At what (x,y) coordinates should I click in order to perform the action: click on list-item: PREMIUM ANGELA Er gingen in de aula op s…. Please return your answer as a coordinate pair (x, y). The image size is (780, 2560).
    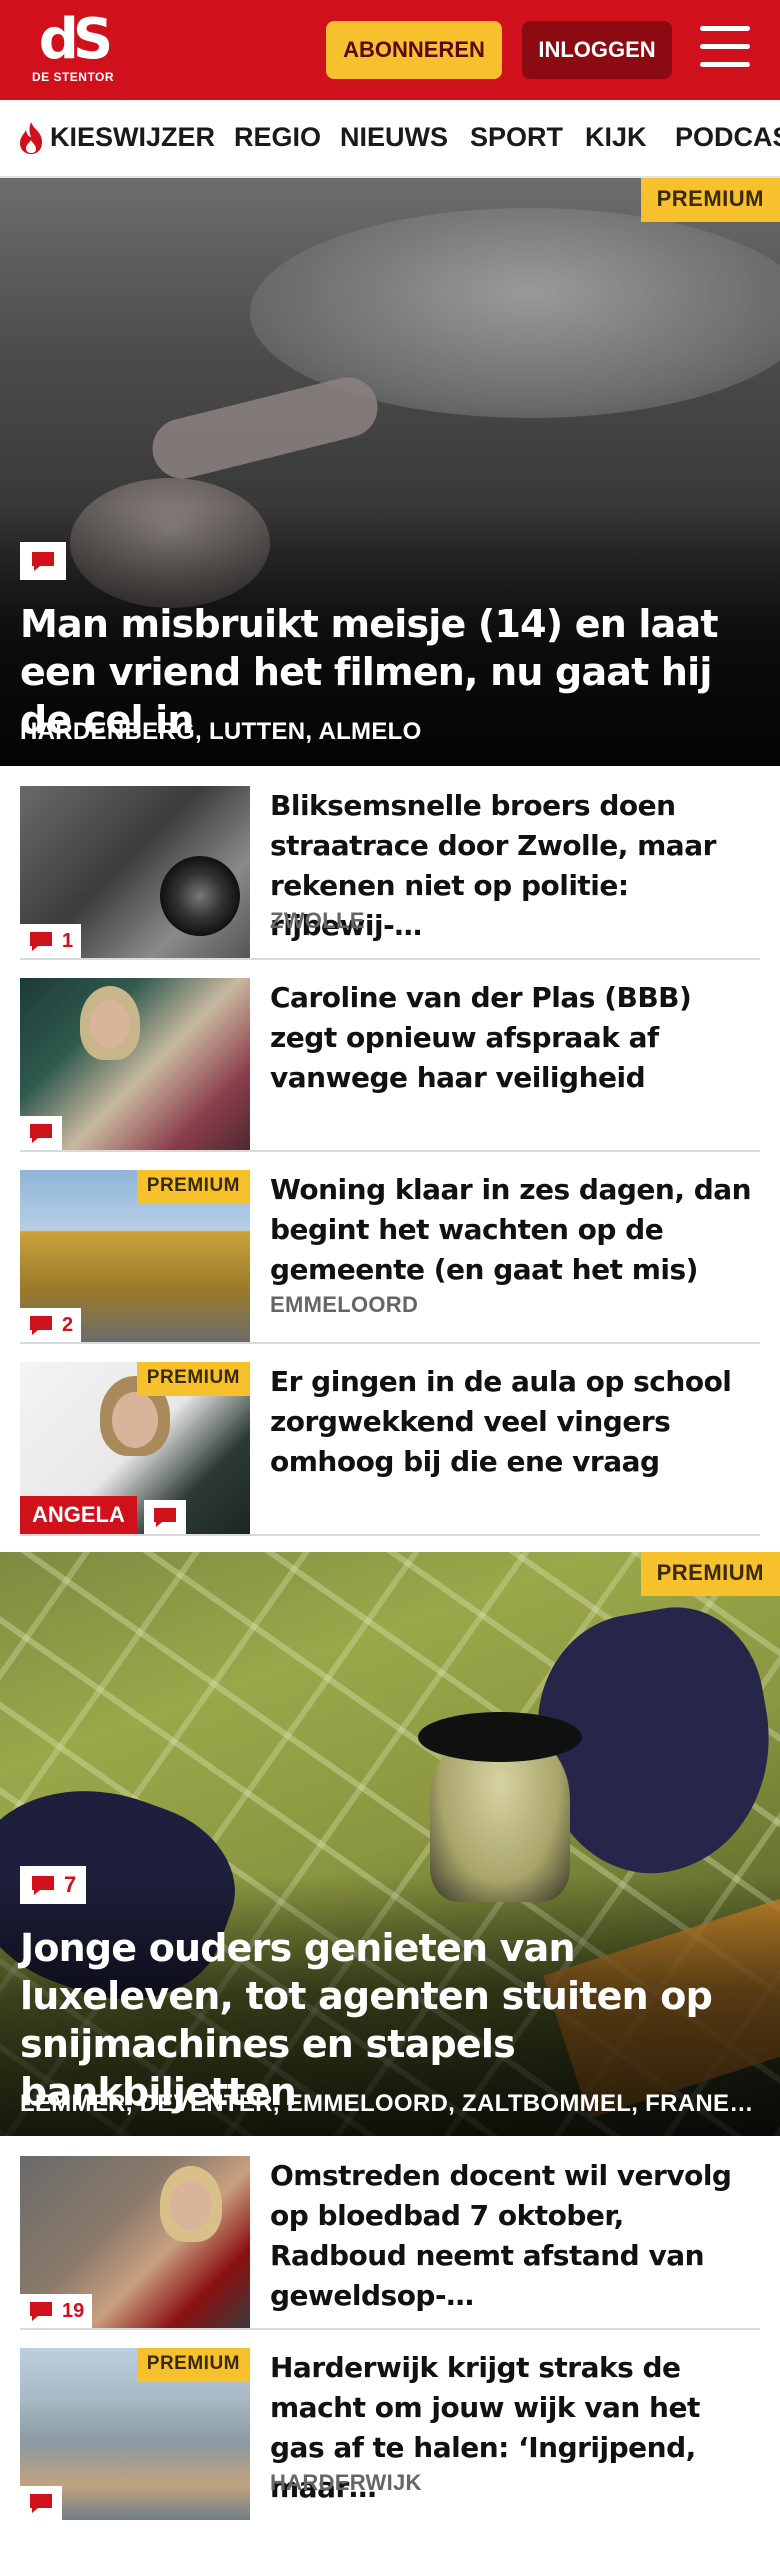
    Looking at the image, I should click on (390, 1449).